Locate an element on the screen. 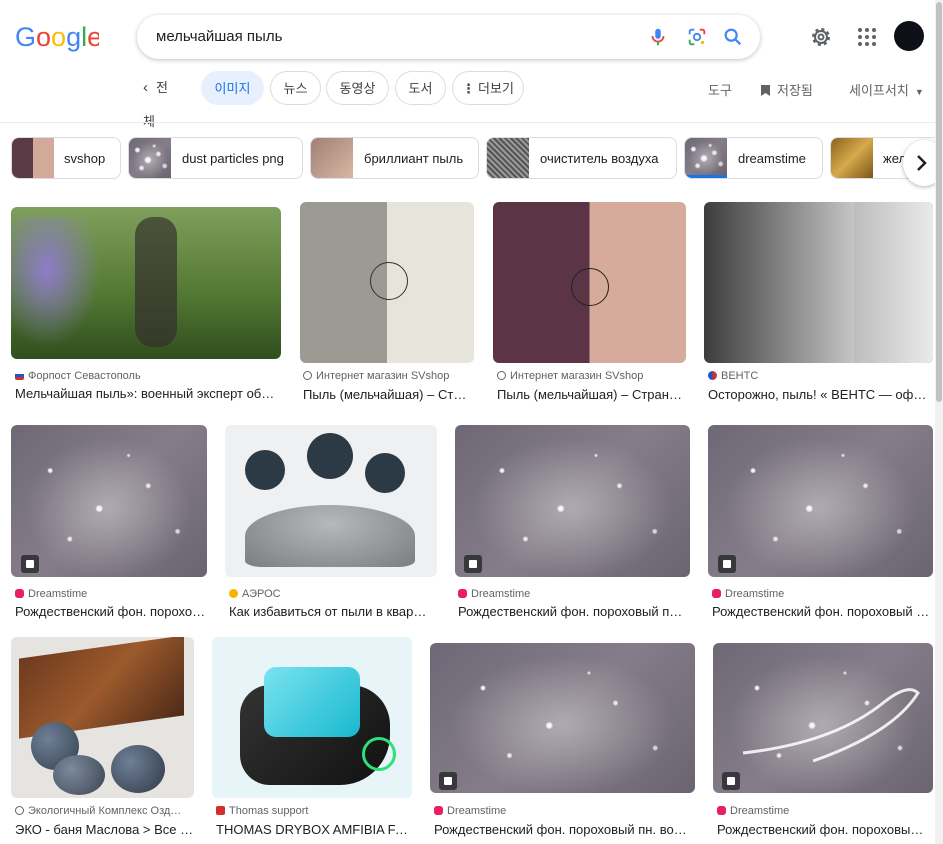 The image size is (943, 844). header-divider is located at coordinates (471, 122).